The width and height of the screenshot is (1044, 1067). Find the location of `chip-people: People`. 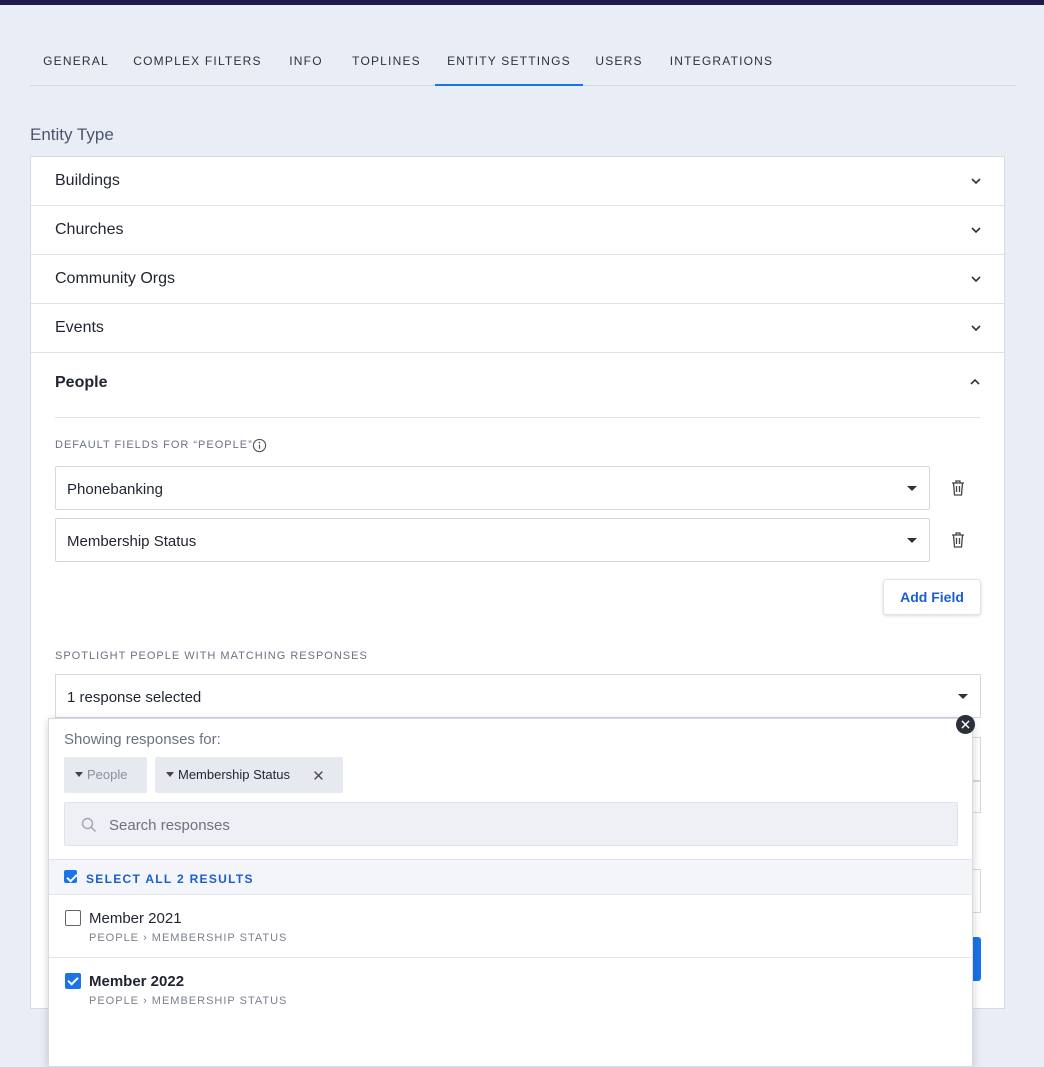

chip-people: People is located at coordinates (105, 775).